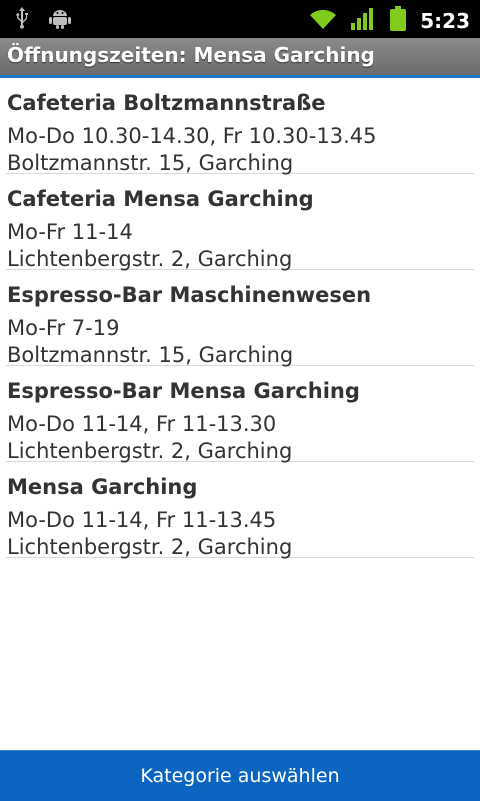 The height and width of the screenshot is (801, 480). I want to click on location-hours: Mo-Do 11-14, Fr 11-13.30, so click(142, 424).